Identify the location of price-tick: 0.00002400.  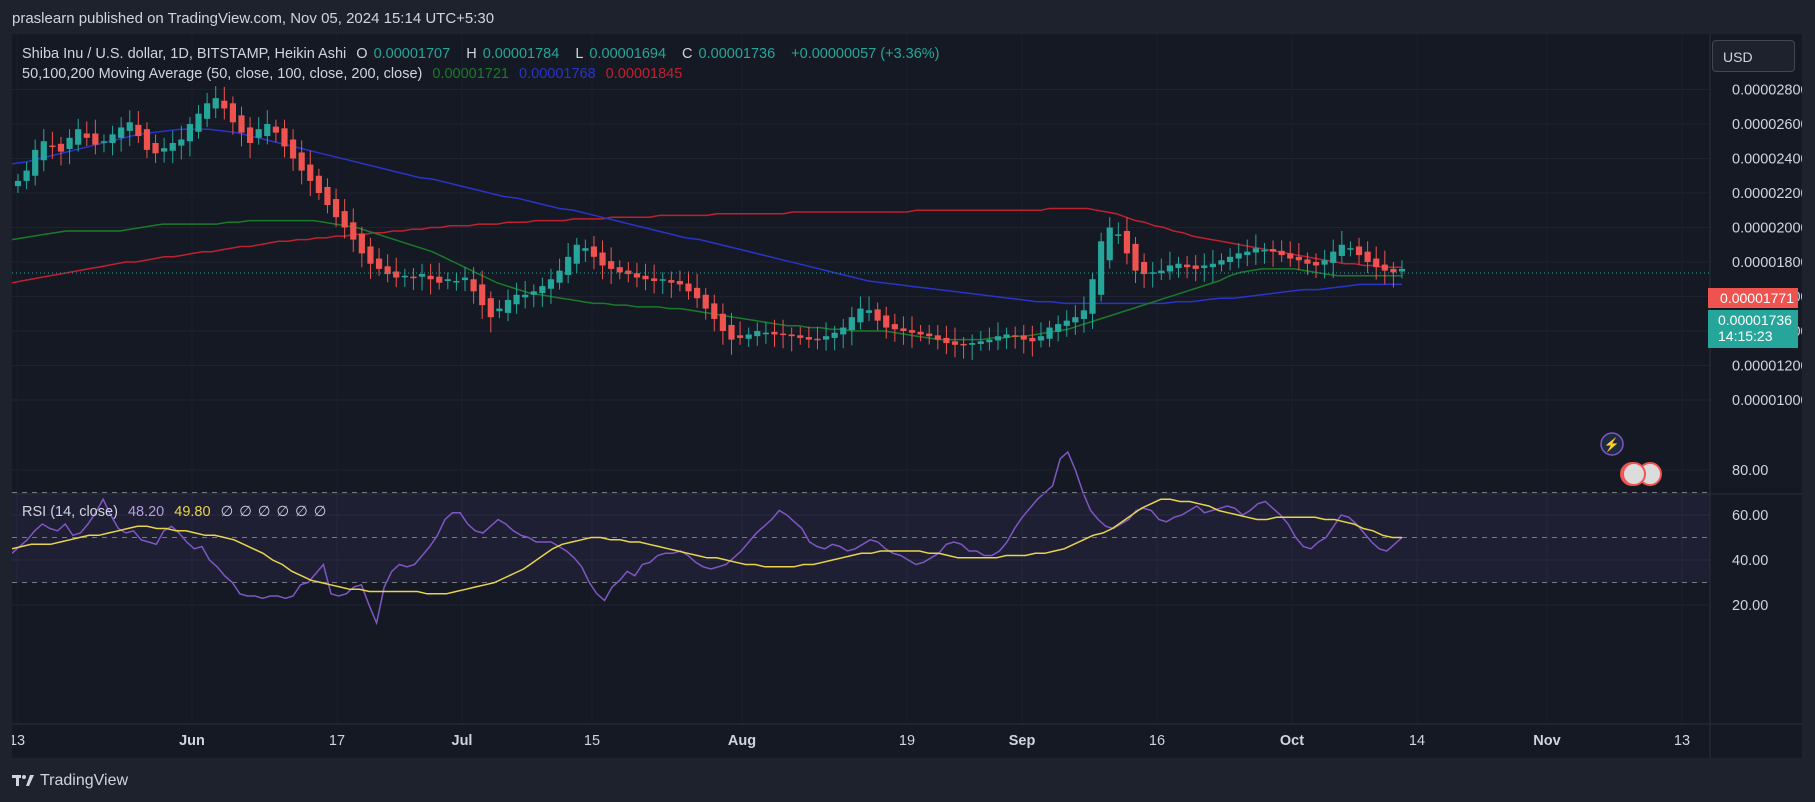
(1767, 160).